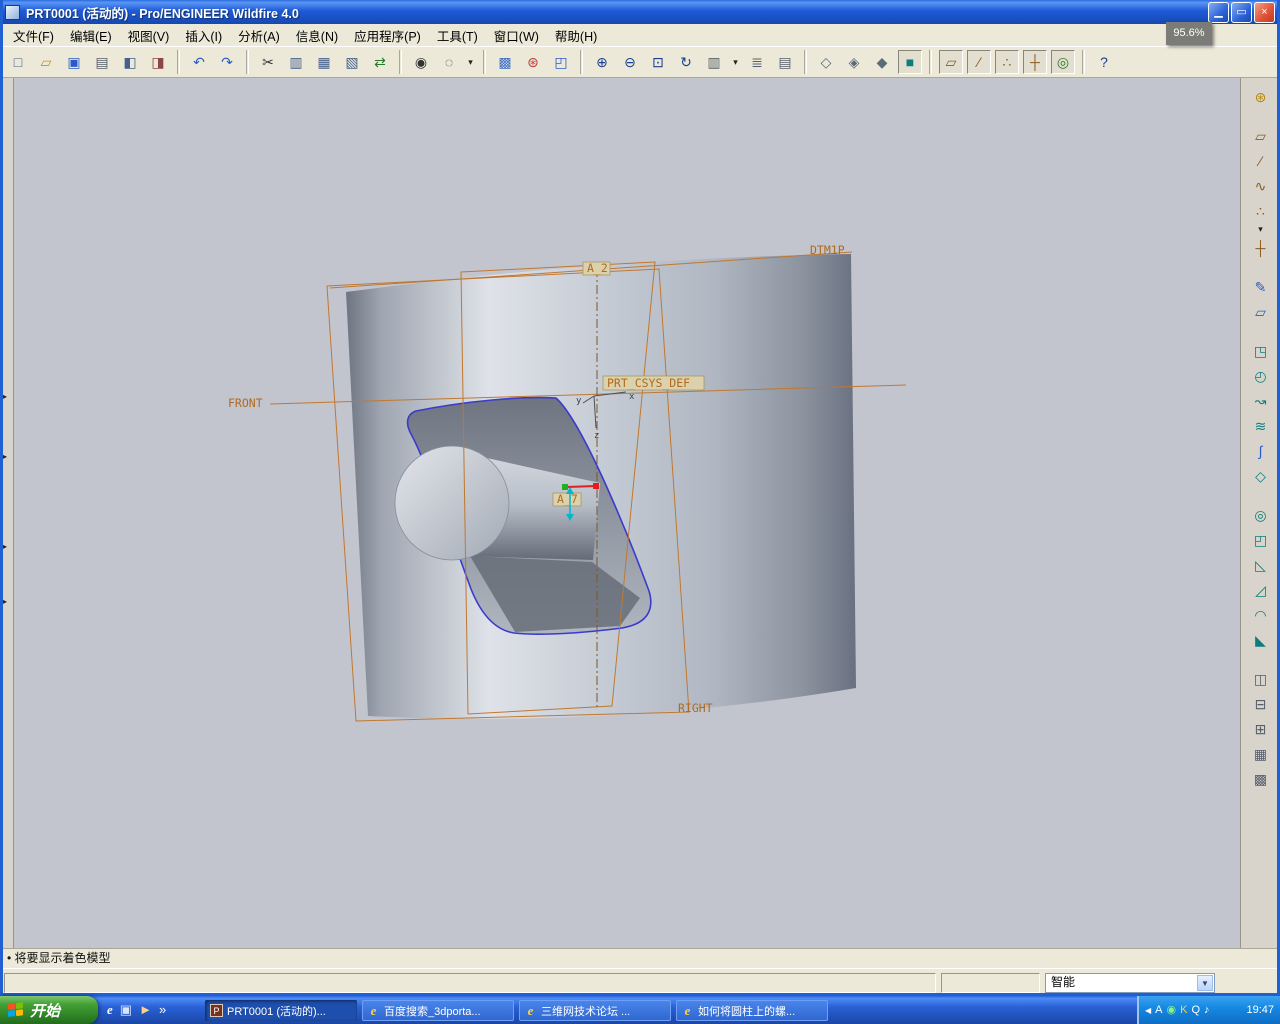  What do you see at coordinates (1261, 210) in the screenshot?
I see `datum-point-button: ∴` at bounding box center [1261, 210].